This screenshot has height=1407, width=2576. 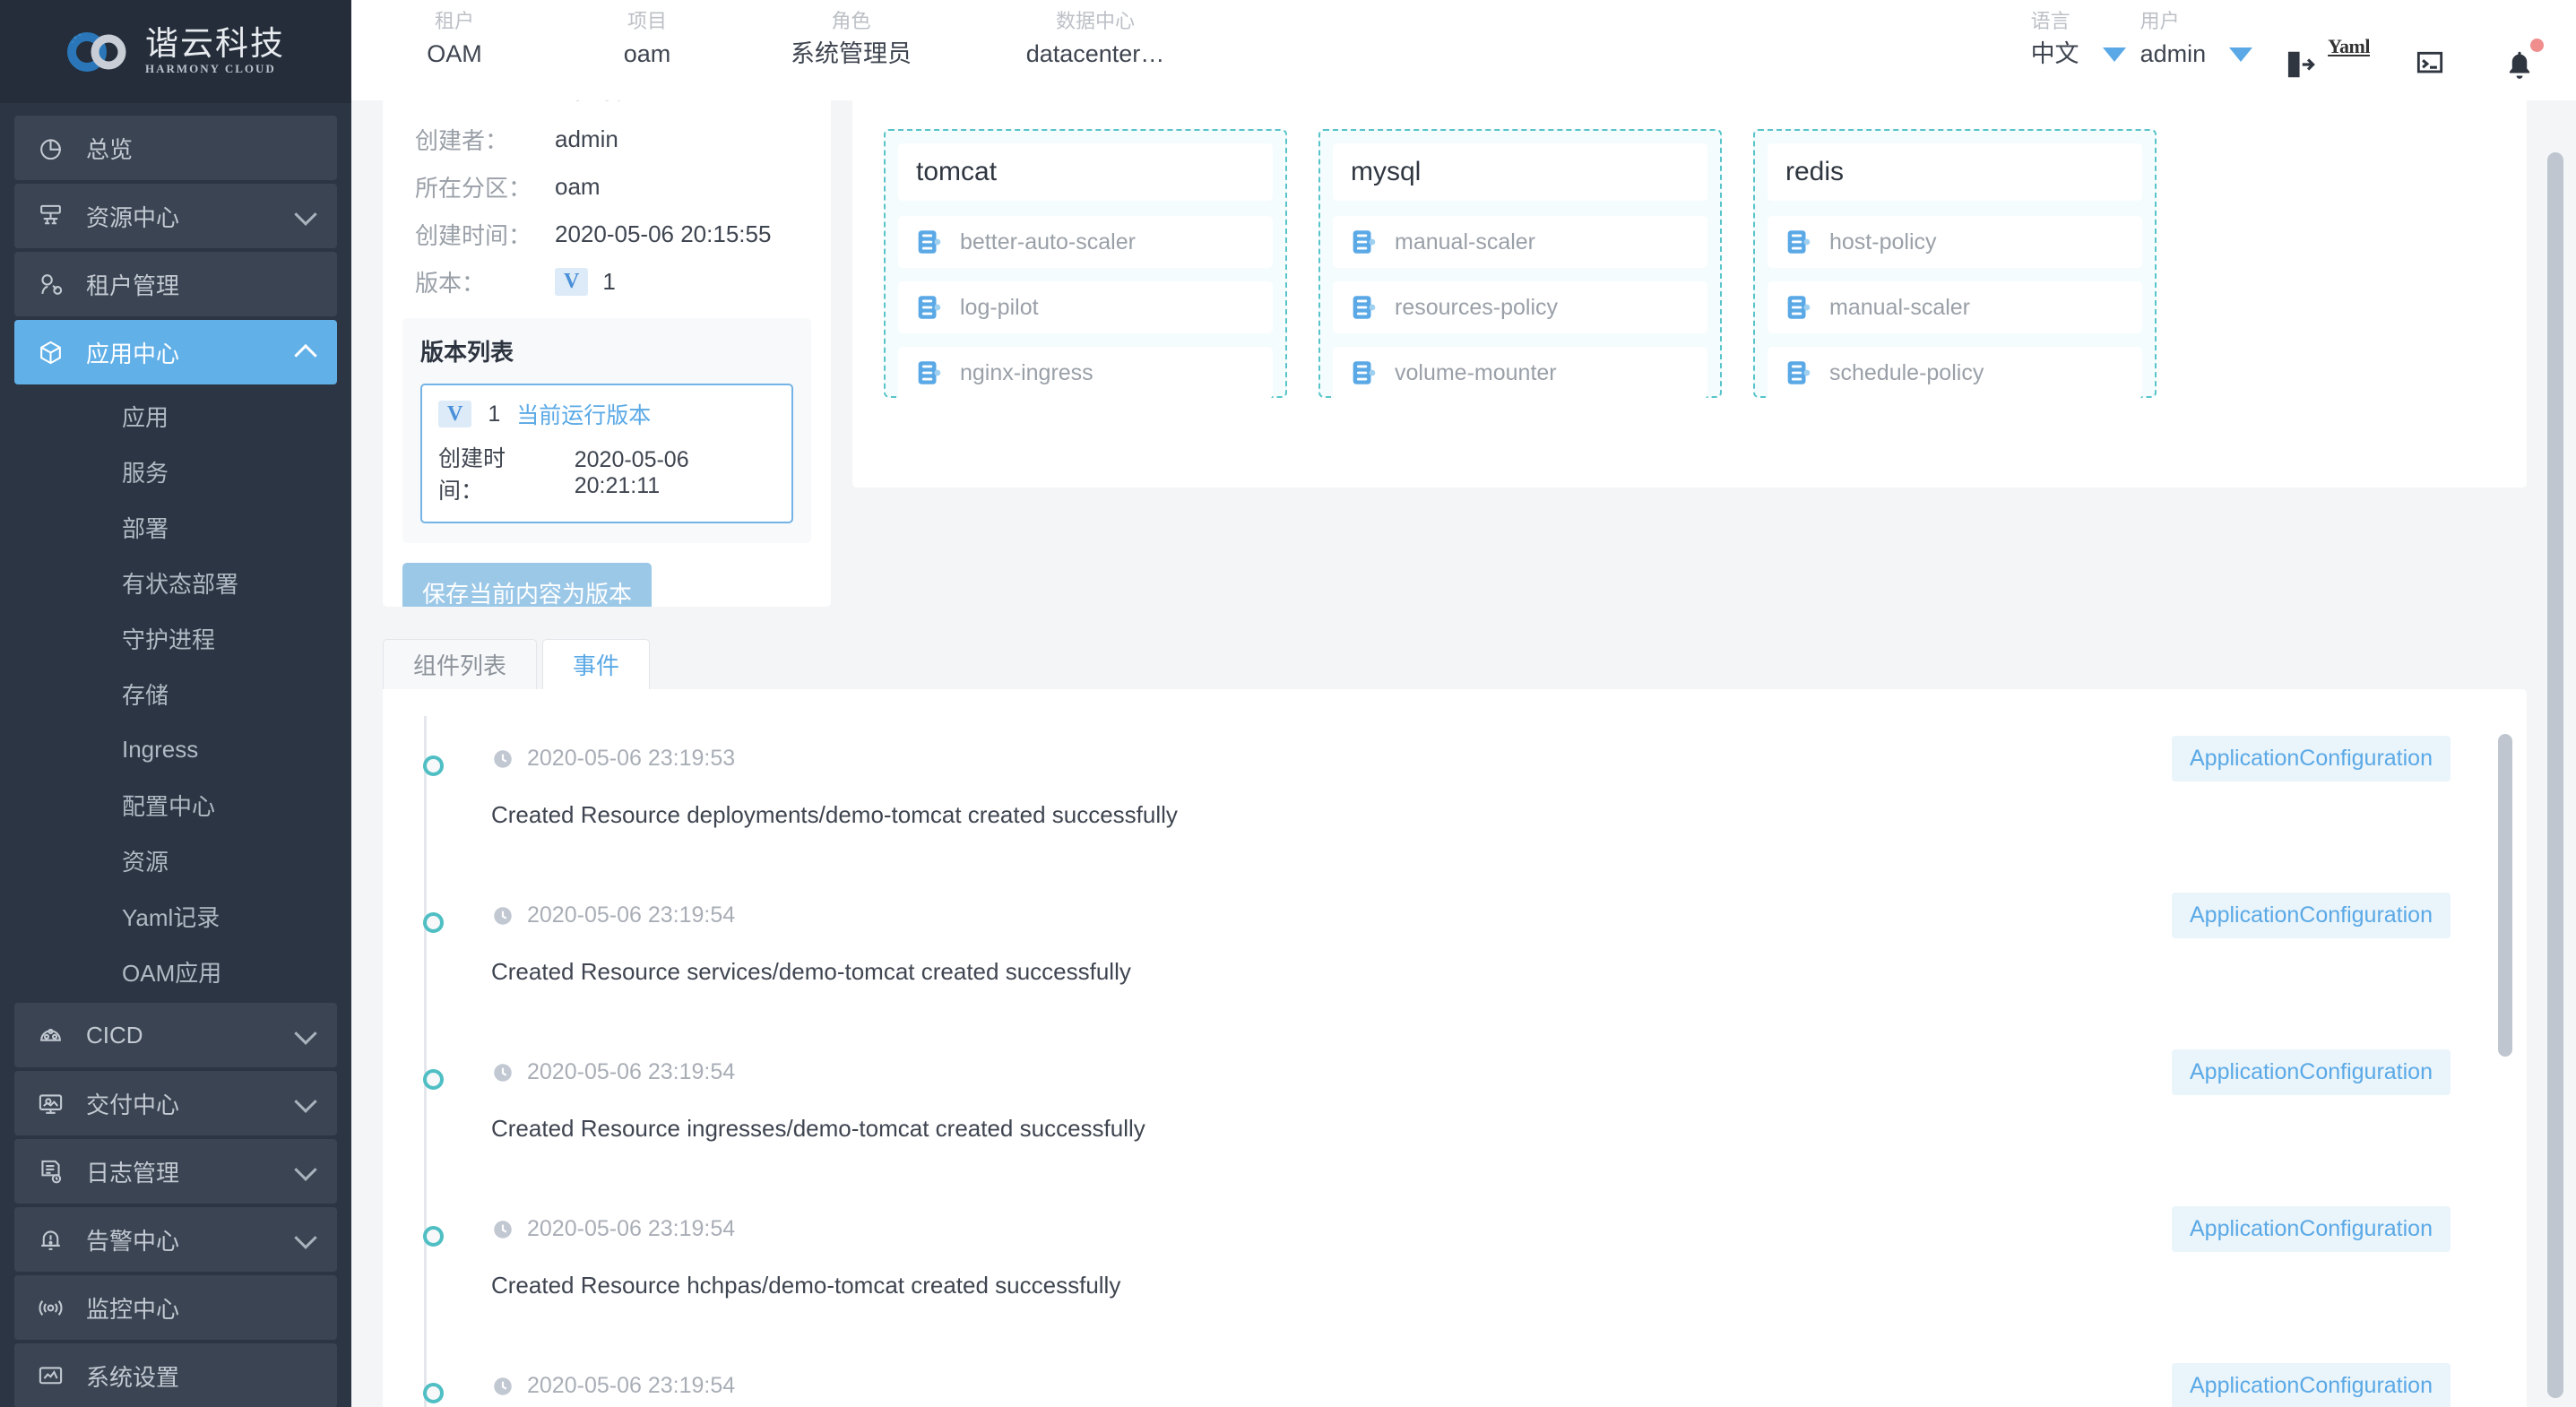 What do you see at coordinates (2298, 64) in the screenshot?
I see `logout-button` at bounding box center [2298, 64].